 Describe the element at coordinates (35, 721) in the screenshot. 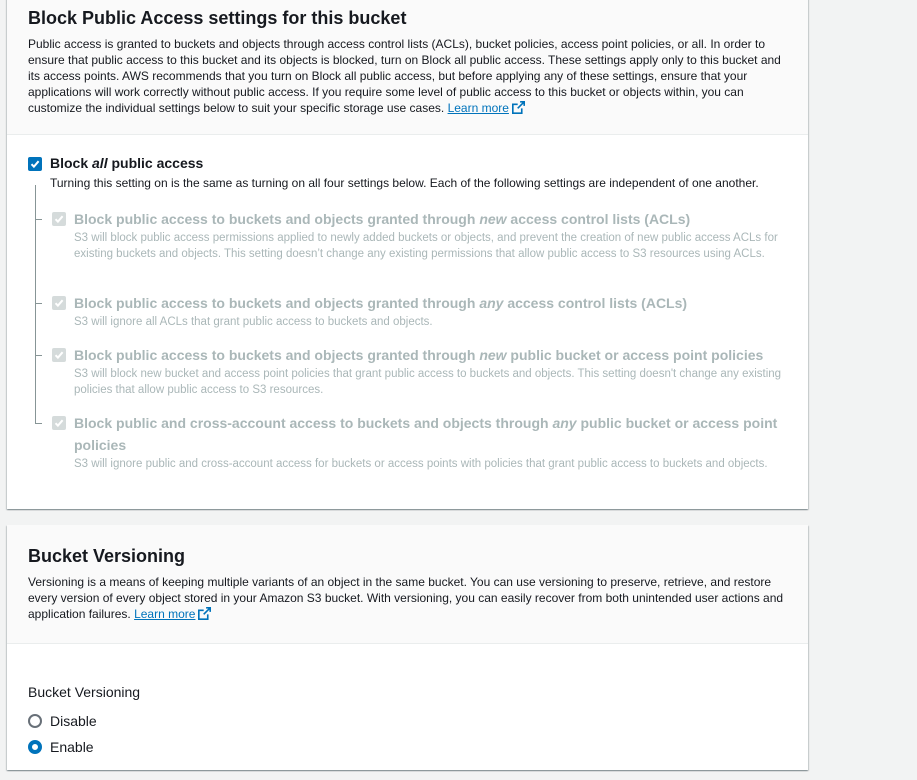

I see `disable-radio` at that location.